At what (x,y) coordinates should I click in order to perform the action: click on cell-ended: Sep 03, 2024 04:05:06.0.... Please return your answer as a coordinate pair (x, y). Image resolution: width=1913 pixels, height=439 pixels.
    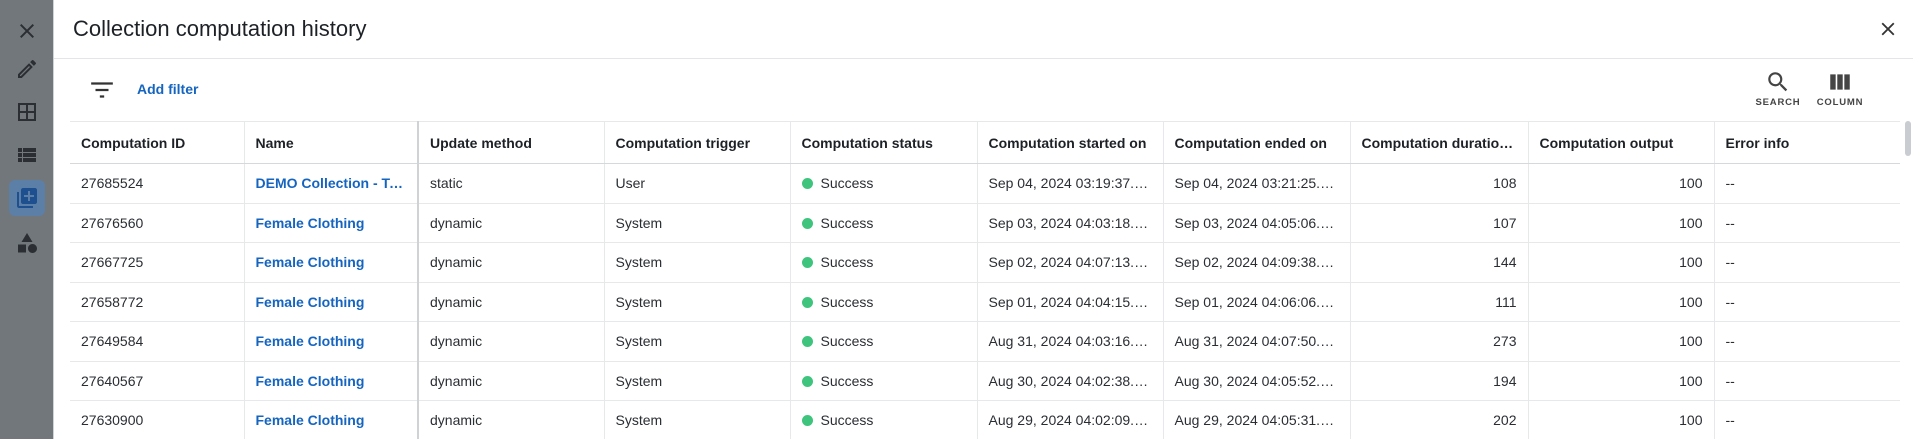
    Looking at the image, I should click on (1257, 223).